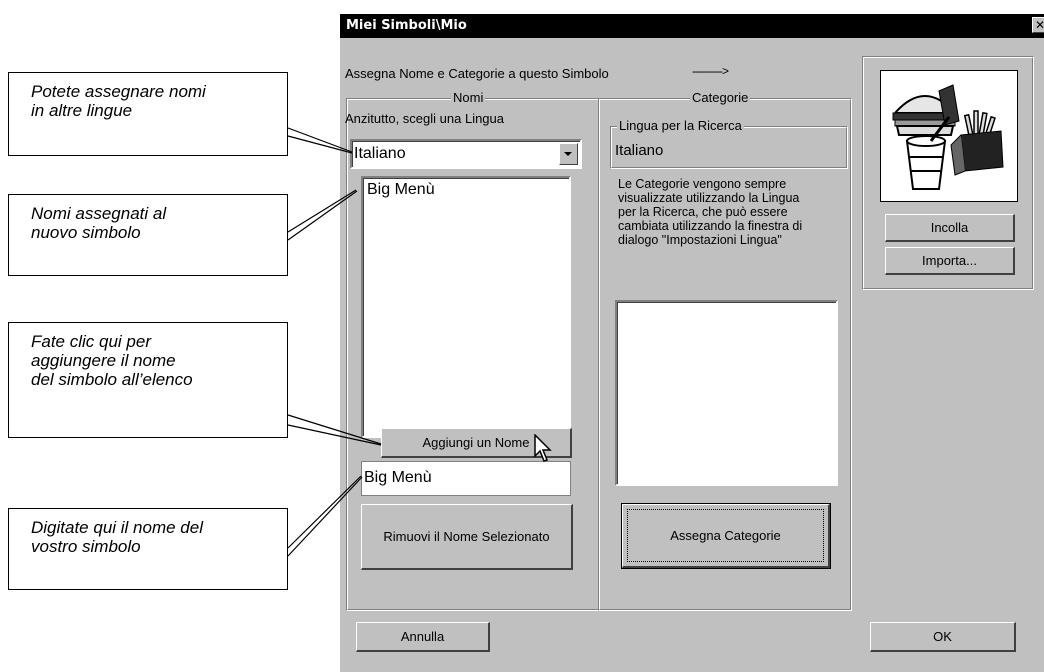 This screenshot has height=672, width=1044. I want to click on remove-name-label: Rimuovi il Nome Selezionato, so click(466, 536).